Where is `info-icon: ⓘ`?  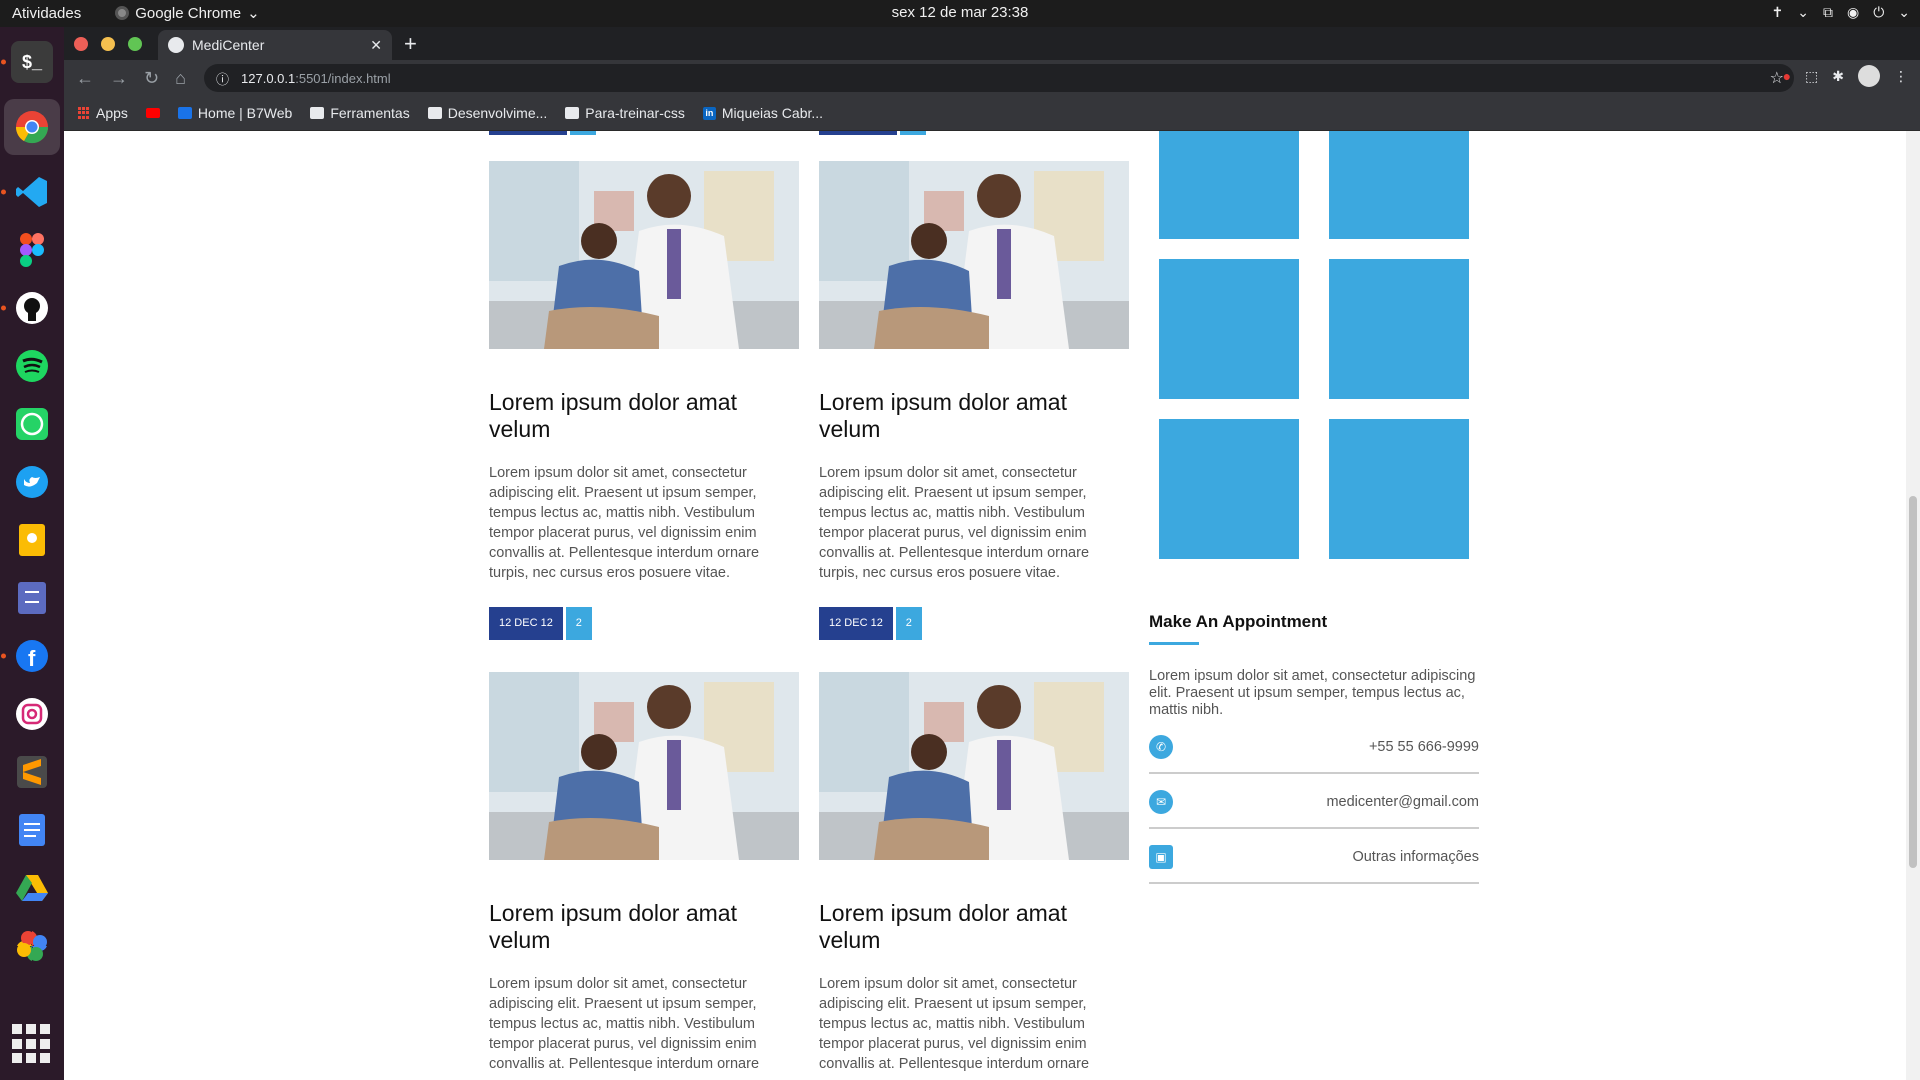 info-icon: ⓘ is located at coordinates (222, 78).